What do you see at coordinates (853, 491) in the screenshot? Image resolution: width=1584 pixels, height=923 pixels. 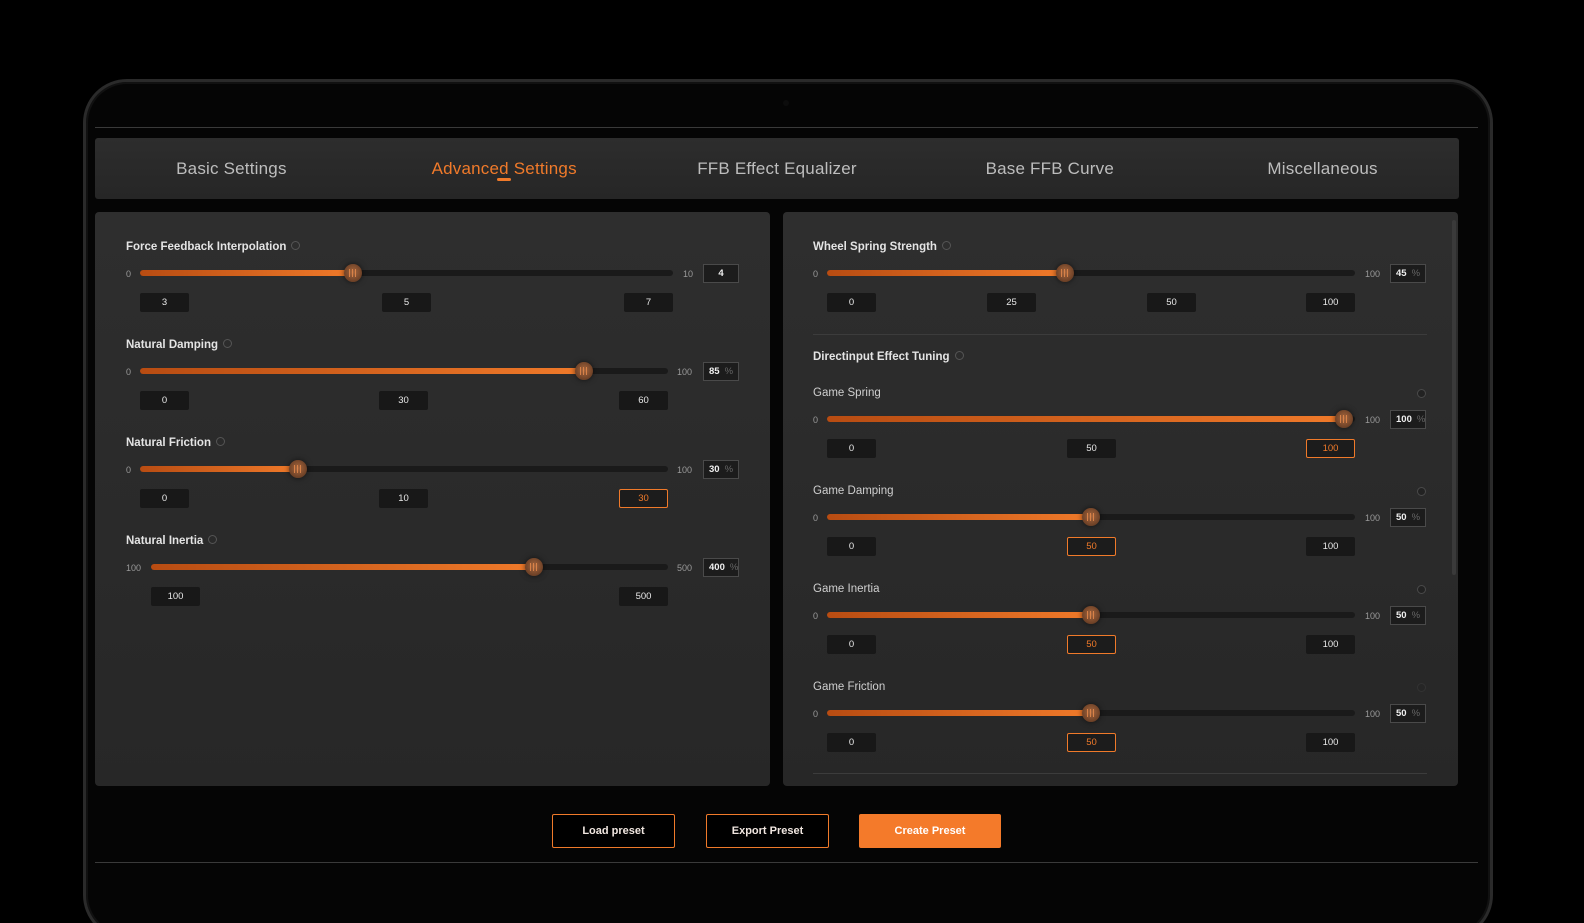 I see `game-damping-label: Game Damping` at bounding box center [853, 491].